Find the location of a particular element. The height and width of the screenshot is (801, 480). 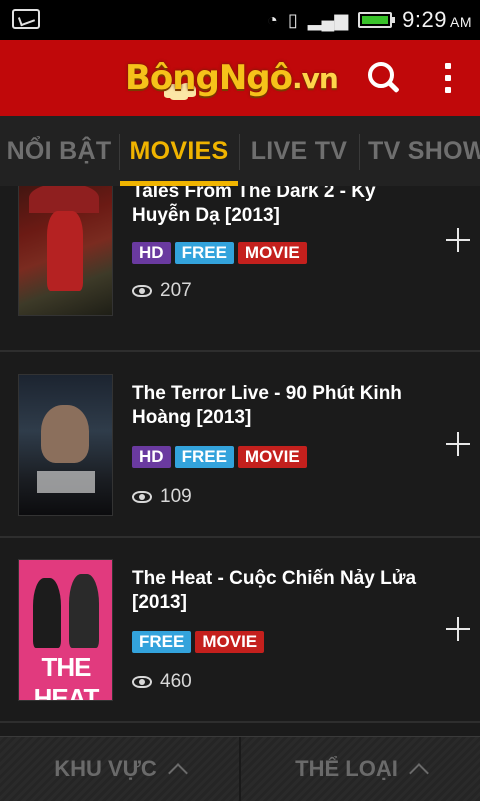

movie-poster: THE HEAT is located at coordinates (65, 630).